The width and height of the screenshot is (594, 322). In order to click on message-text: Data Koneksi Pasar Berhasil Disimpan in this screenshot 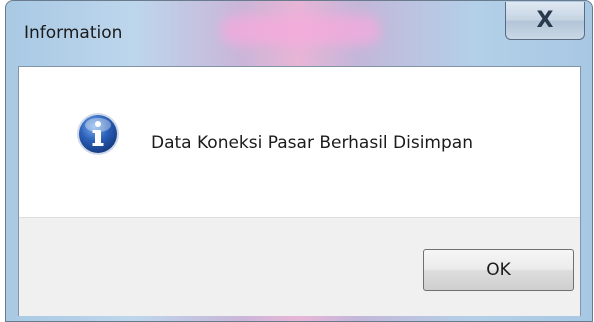, I will do `click(312, 143)`.